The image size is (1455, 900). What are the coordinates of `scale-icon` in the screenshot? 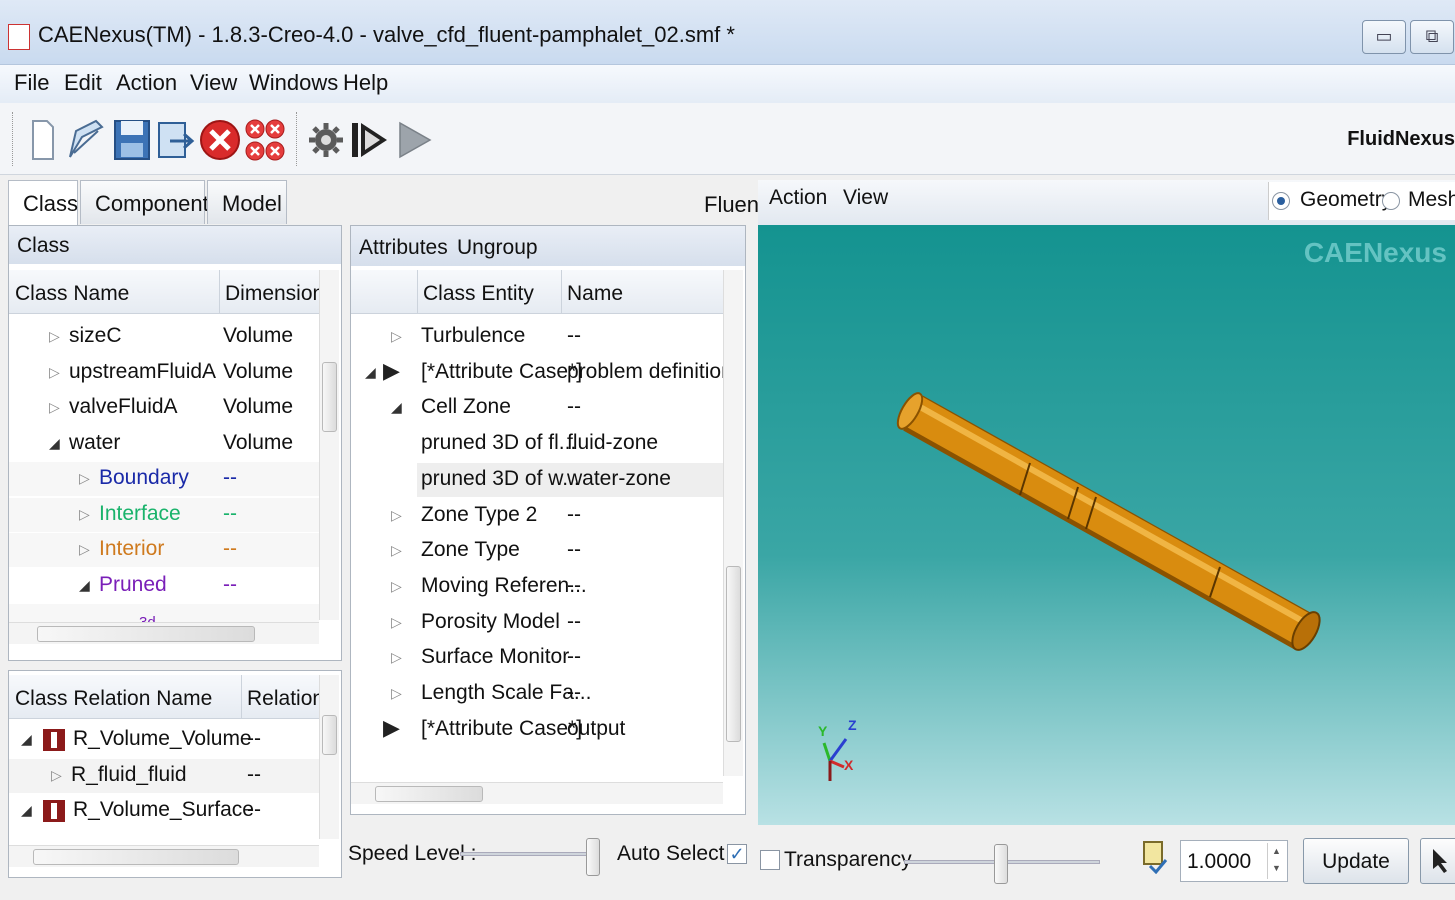 It's located at (1156, 857).